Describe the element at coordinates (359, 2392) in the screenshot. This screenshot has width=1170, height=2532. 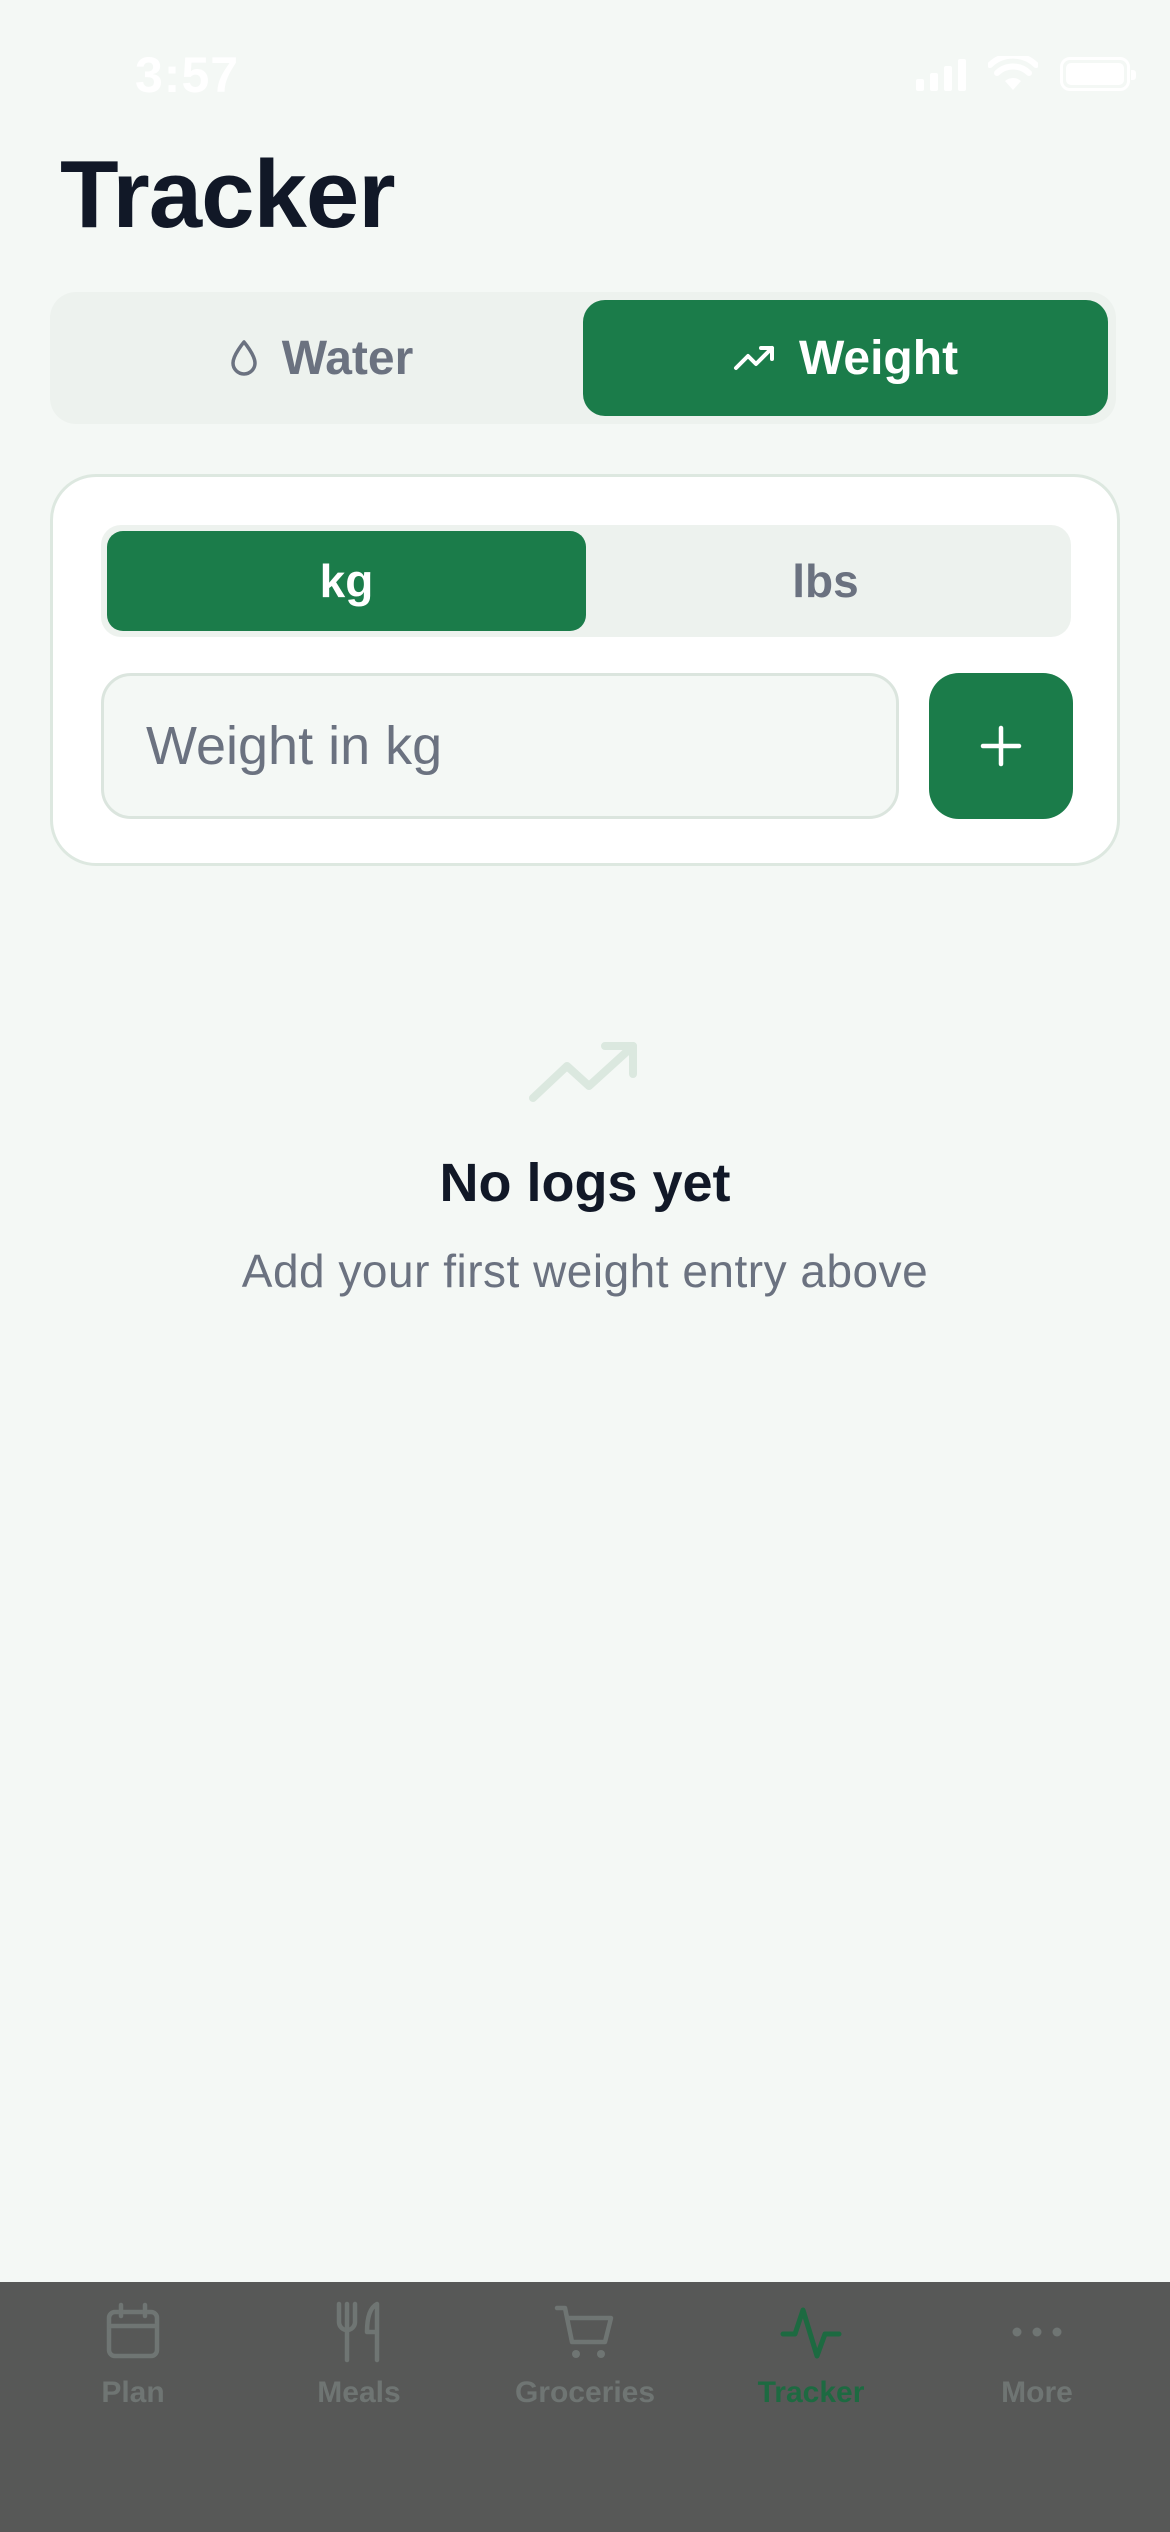
I see `tab-meals-label: Meals` at that location.